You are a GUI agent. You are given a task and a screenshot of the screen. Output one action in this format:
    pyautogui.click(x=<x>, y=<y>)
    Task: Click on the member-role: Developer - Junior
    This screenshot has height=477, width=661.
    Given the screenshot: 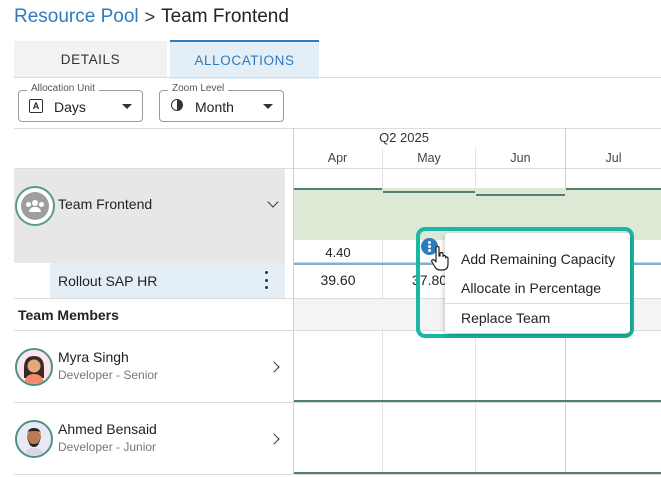 What is the action you would take?
    pyautogui.click(x=107, y=447)
    